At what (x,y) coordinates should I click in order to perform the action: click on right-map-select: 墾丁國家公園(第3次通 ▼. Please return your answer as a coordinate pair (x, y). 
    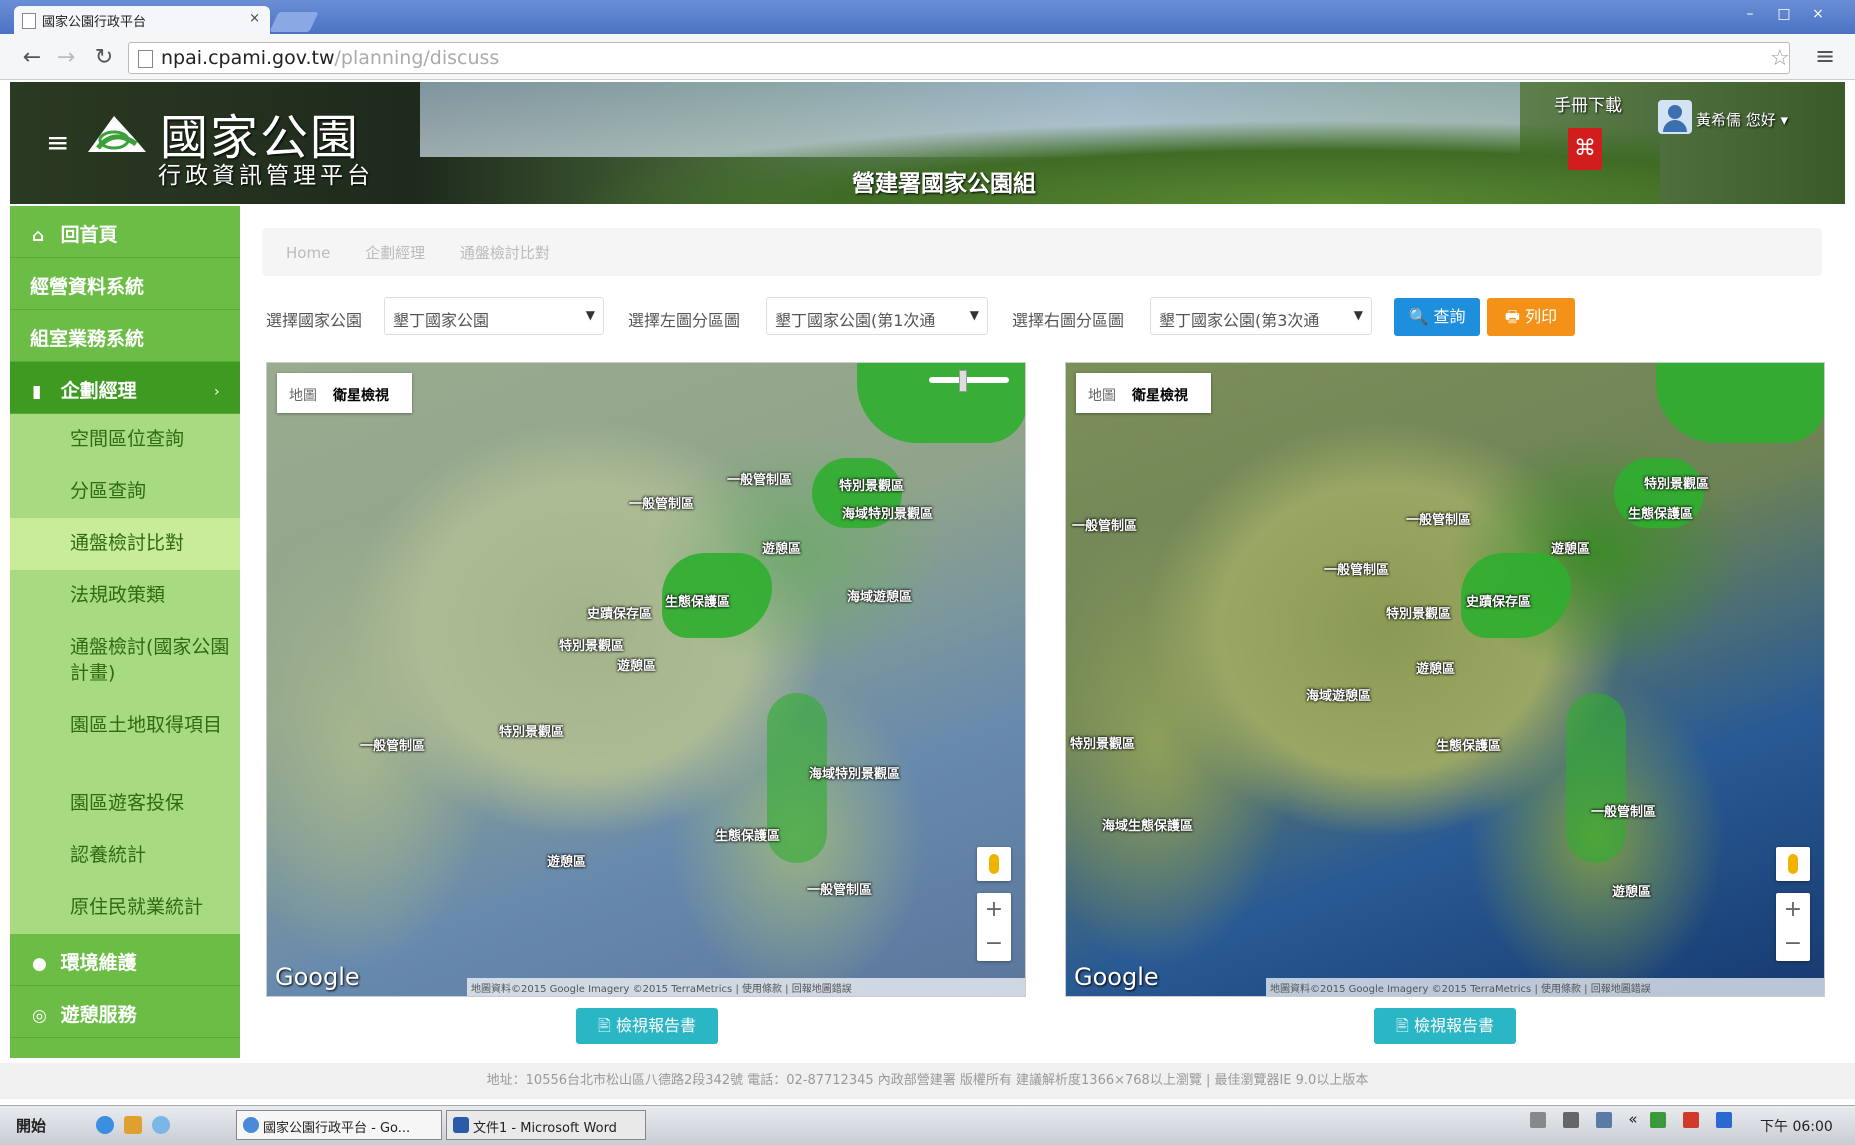
    Looking at the image, I should click on (1261, 316).